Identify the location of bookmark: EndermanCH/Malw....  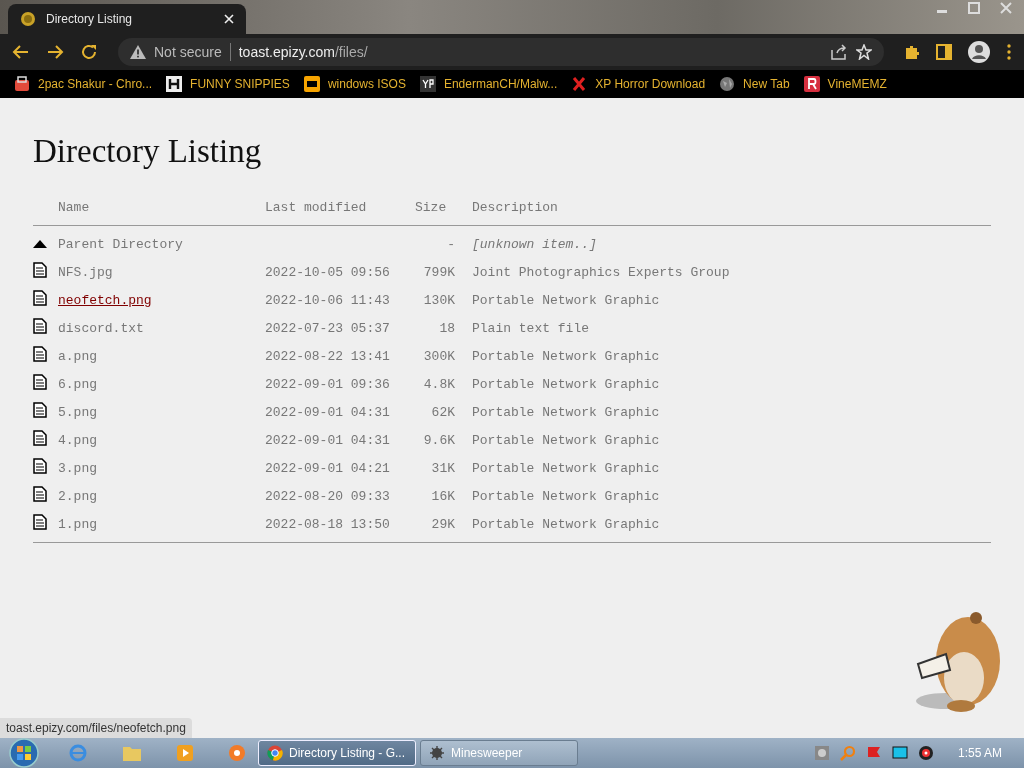
(488, 84).